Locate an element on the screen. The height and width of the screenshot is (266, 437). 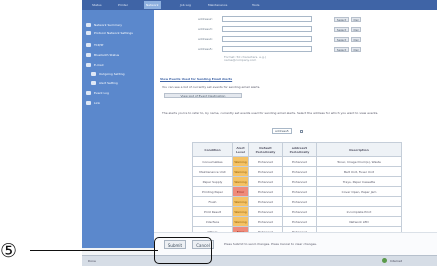
cell-description: Belt Unit, Fuser Unit is located at coordinates (359, 171).